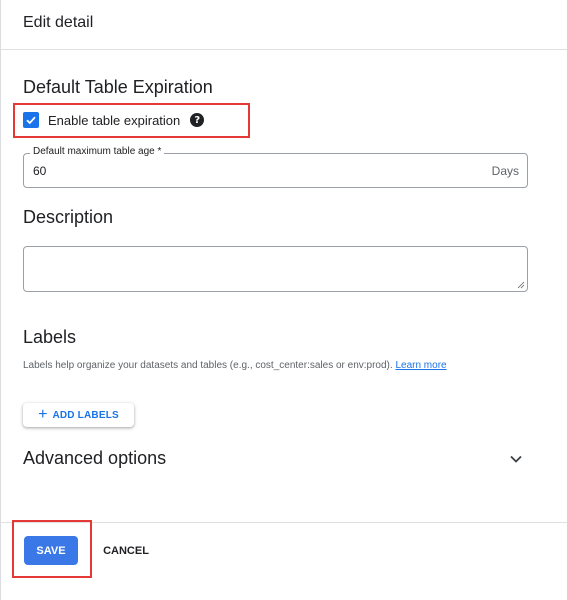 Image resolution: width=567 pixels, height=600 pixels. I want to click on expiration-section-title: Default Table Expiration, so click(118, 87).